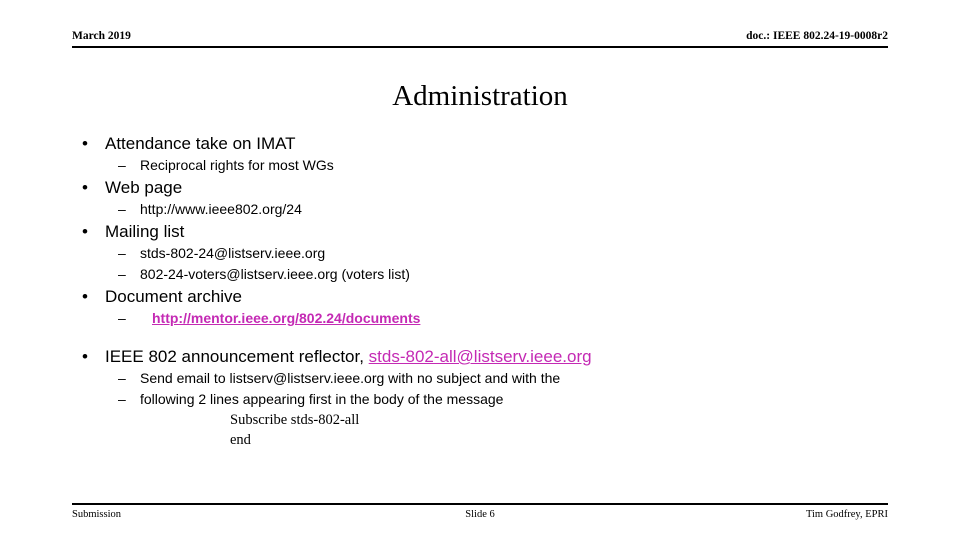  Describe the element at coordinates (487, 187) in the screenshot. I see `bullet-web-page: • Web page` at that location.